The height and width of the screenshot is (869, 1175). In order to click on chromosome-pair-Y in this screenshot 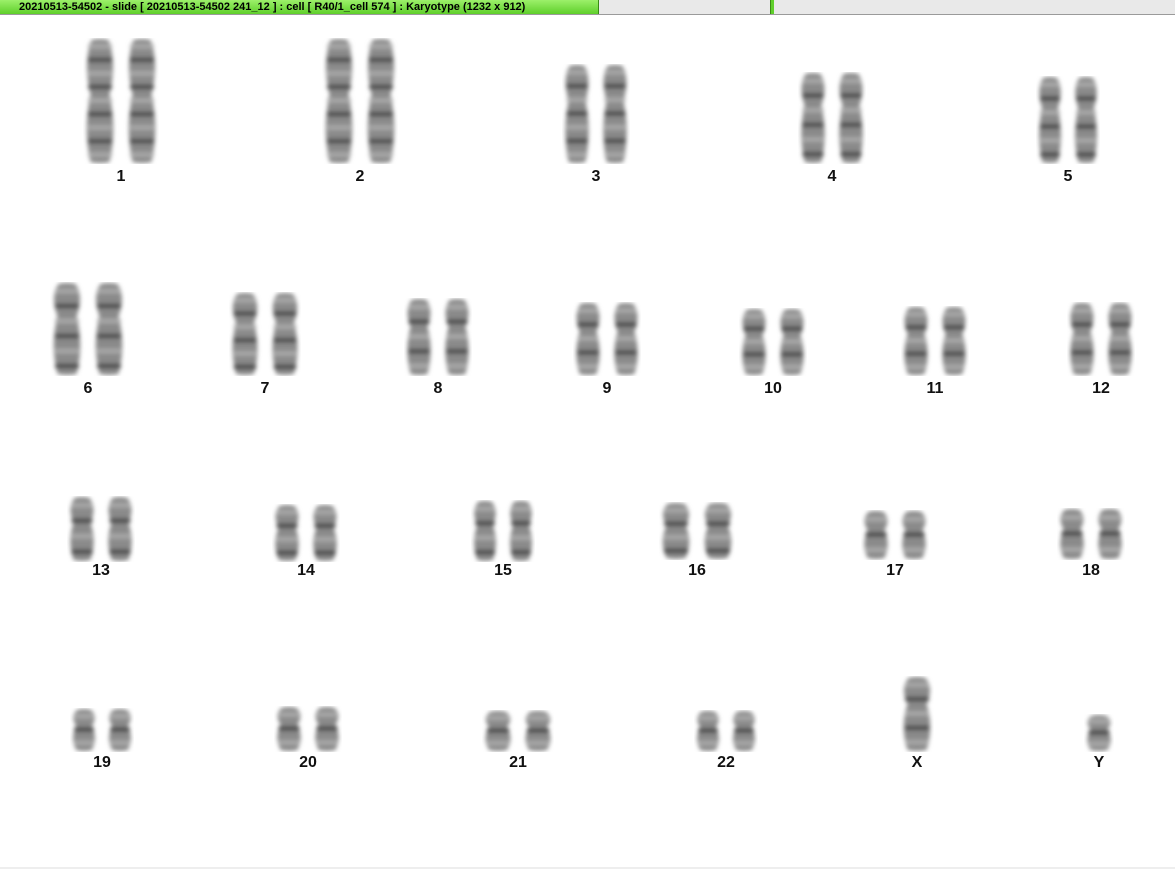, I will do `click(1099, 733)`.